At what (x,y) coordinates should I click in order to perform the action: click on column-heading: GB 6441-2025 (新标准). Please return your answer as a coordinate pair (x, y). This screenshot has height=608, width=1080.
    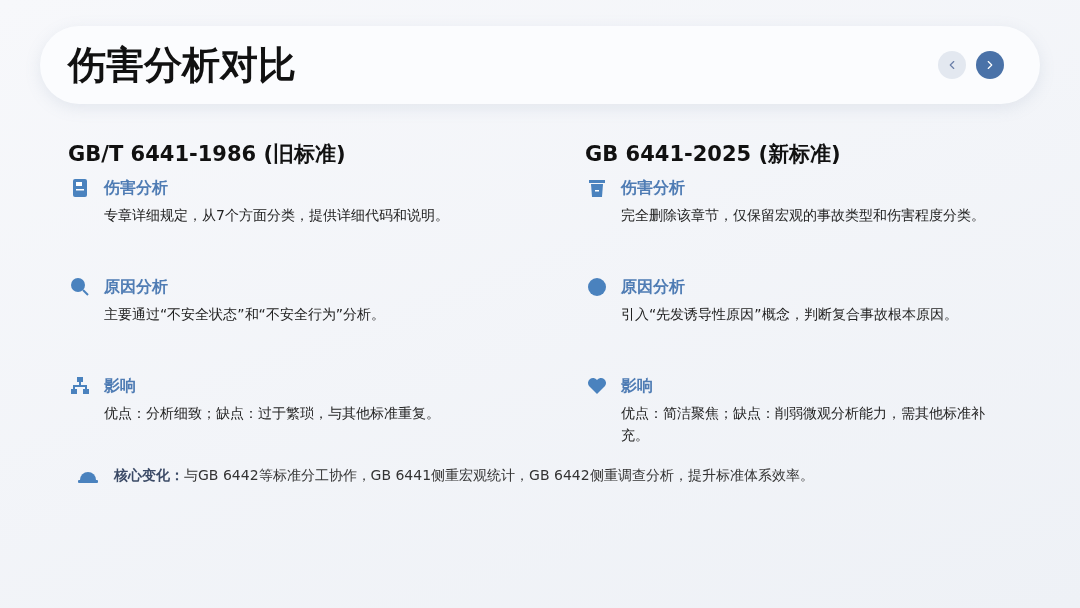
    Looking at the image, I should click on (713, 154).